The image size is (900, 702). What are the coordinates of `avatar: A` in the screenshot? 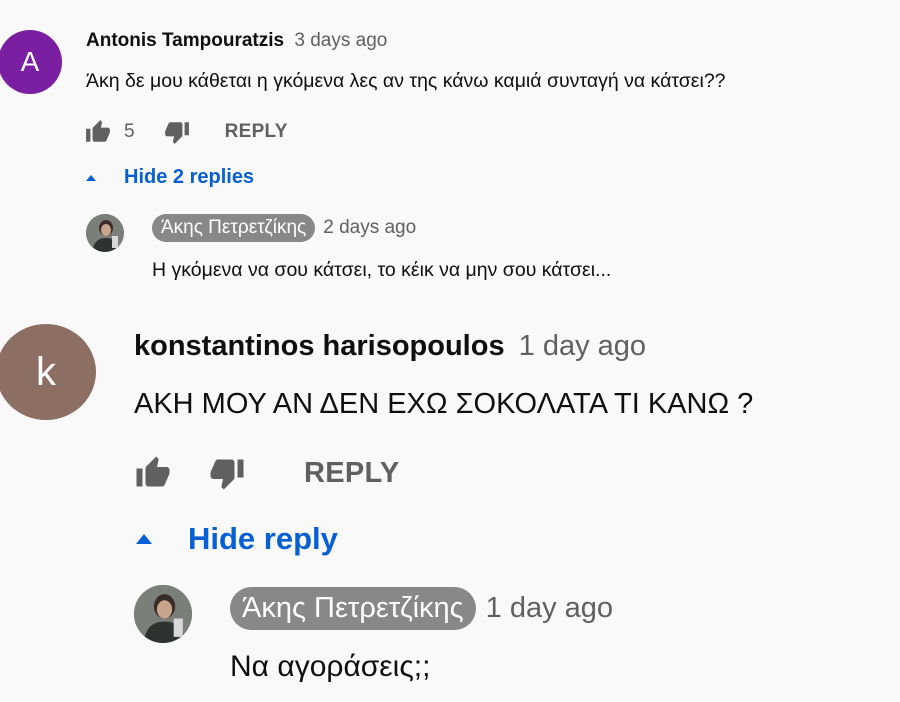 It's located at (31, 62).